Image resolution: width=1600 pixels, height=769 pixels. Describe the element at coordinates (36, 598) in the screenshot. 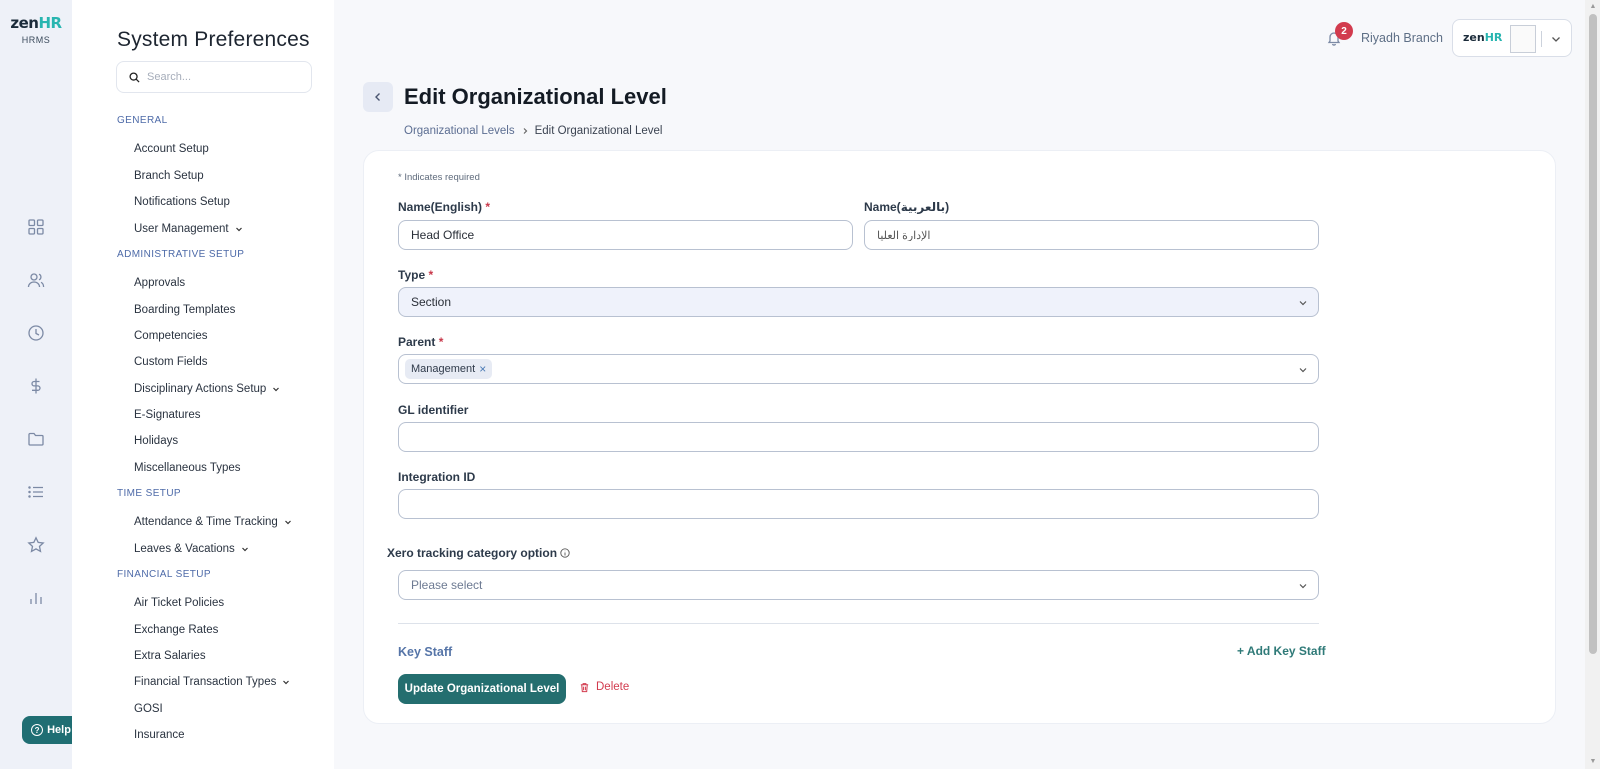

I see `bar-chart-icon` at that location.